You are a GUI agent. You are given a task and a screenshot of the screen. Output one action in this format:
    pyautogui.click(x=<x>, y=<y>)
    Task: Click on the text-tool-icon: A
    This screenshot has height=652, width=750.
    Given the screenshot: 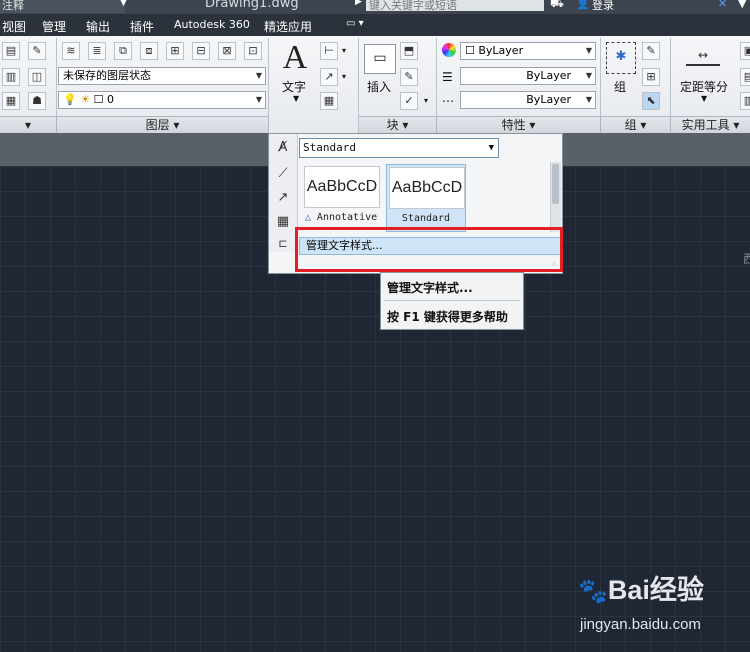 What is the action you would take?
    pyautogui.click(x=295, y=58)
    